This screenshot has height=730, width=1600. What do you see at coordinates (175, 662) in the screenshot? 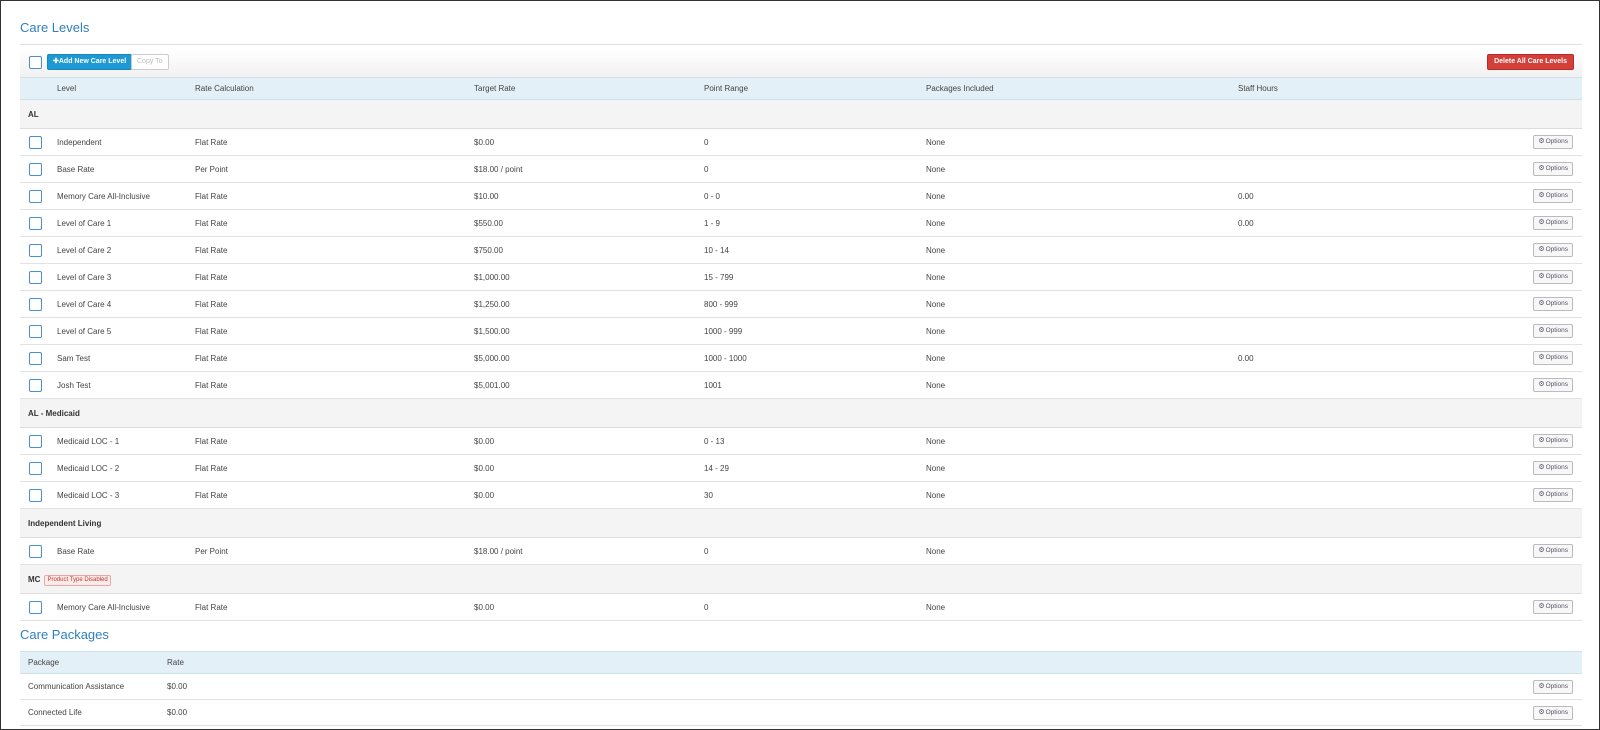
I see `col-rate: Rate` at bounding box center [175, 662].